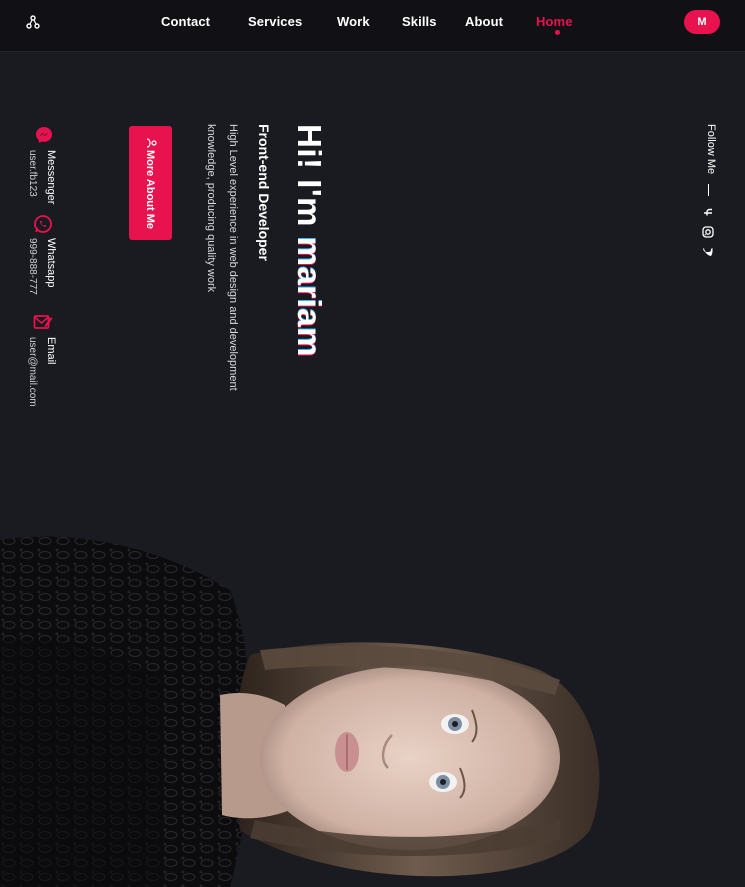  Describe the element at coordinates (150, 190) in the screenshot. I see `more-about-me-text: More About Me` at that location.